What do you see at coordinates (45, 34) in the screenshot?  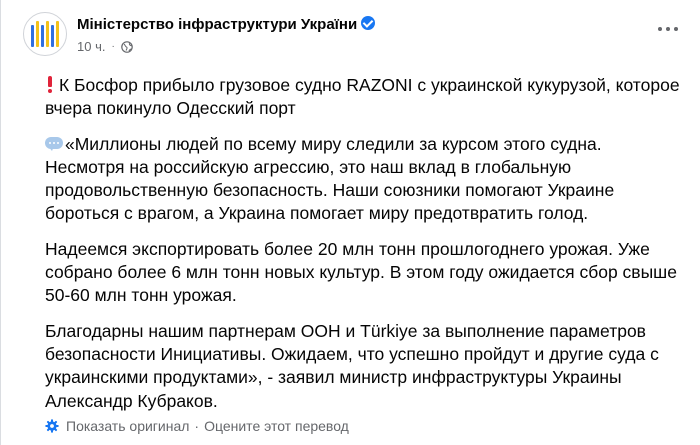 I see `page-avatar` at bounding box center [45, 34].